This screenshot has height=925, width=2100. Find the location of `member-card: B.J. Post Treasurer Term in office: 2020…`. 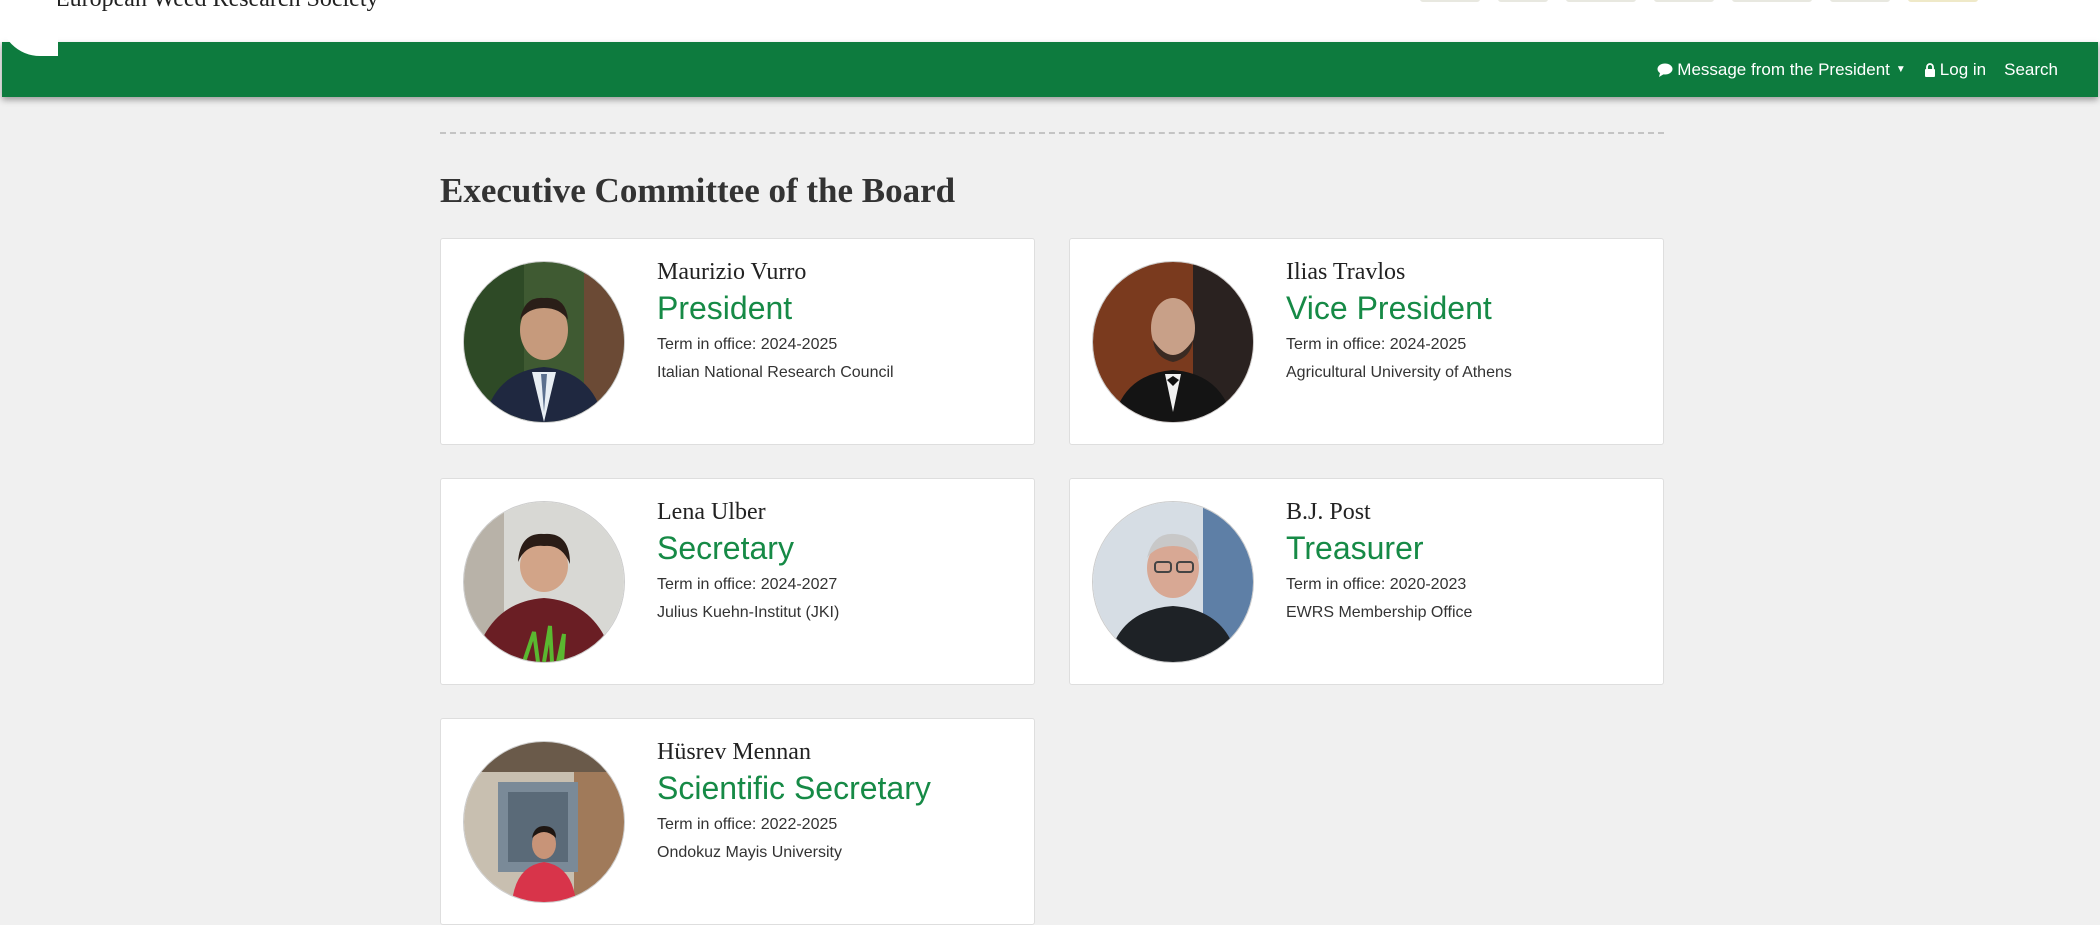

member-card: B.J. Post Treasurer Term in office: 2020… is located at coordinates (1366, 581).